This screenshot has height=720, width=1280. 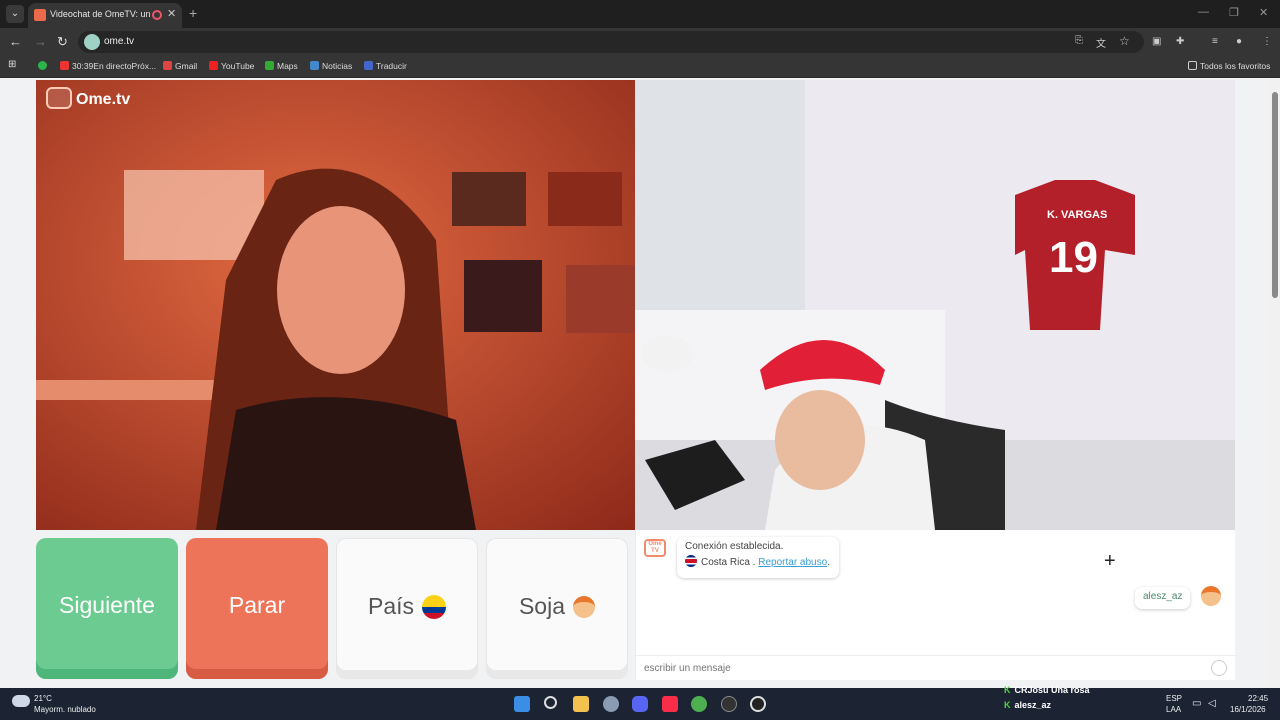 I want to click on country-filter-button: País, so click(x=407, y=608).